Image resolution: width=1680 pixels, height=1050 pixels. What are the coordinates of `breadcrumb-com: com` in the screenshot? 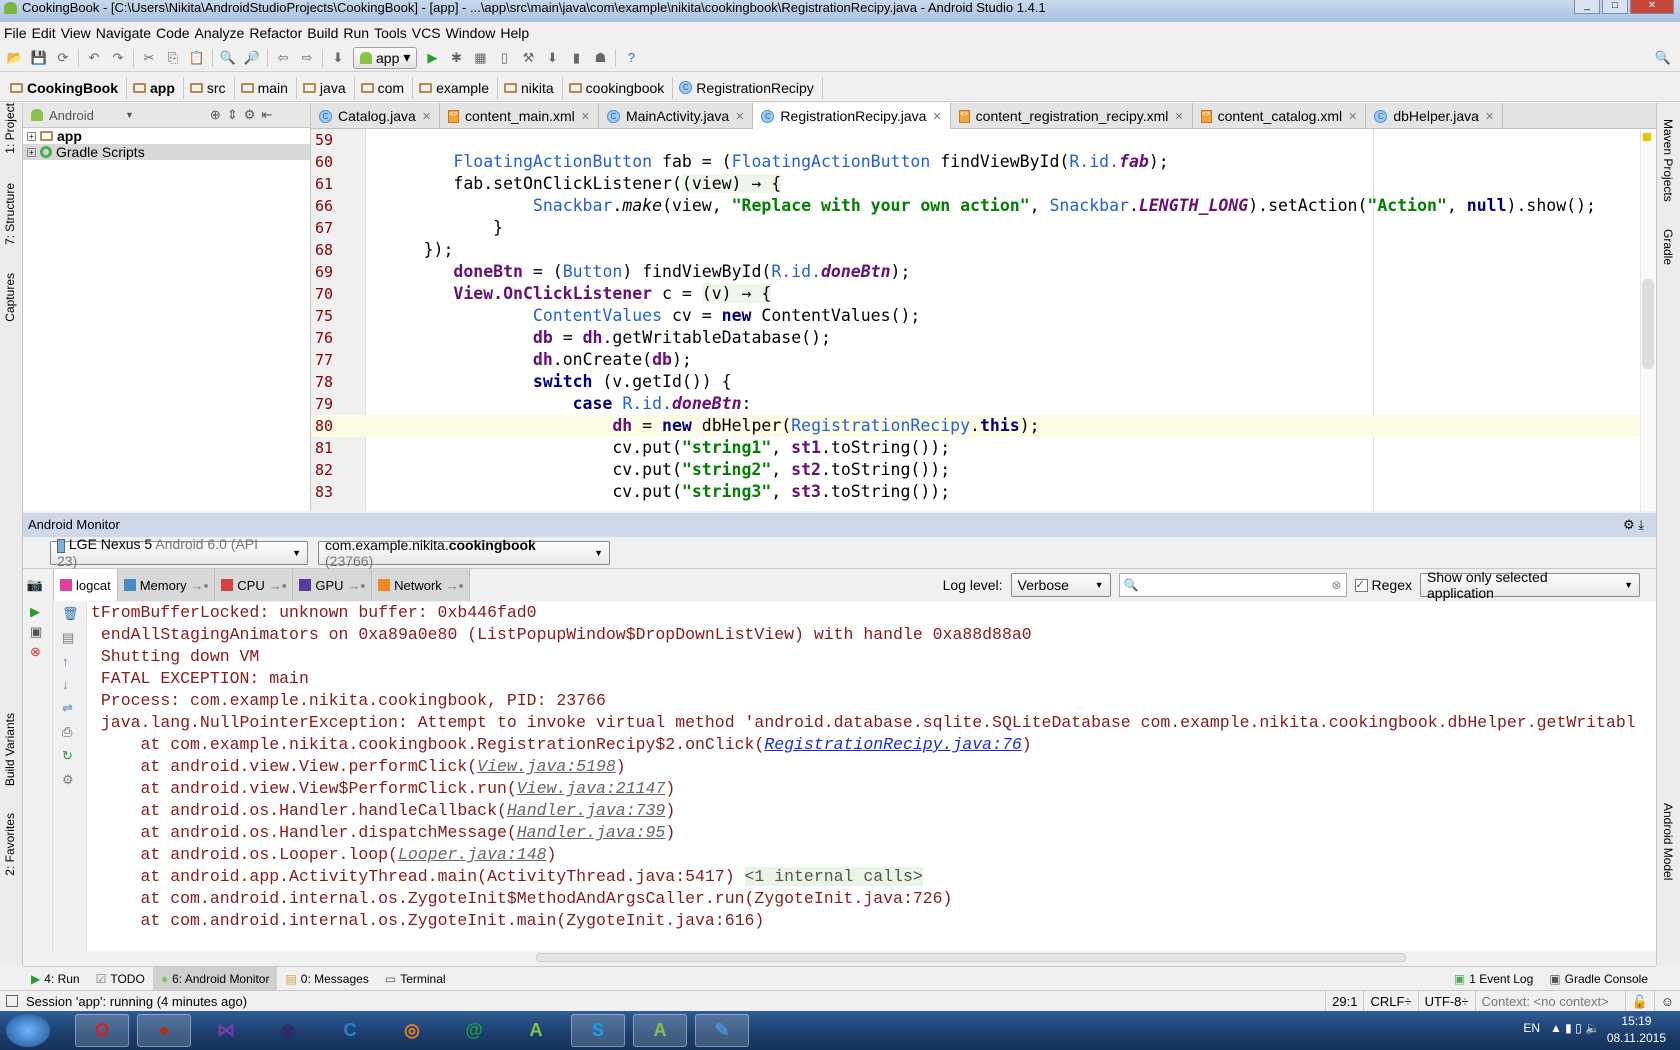 It's located at (386, 87).